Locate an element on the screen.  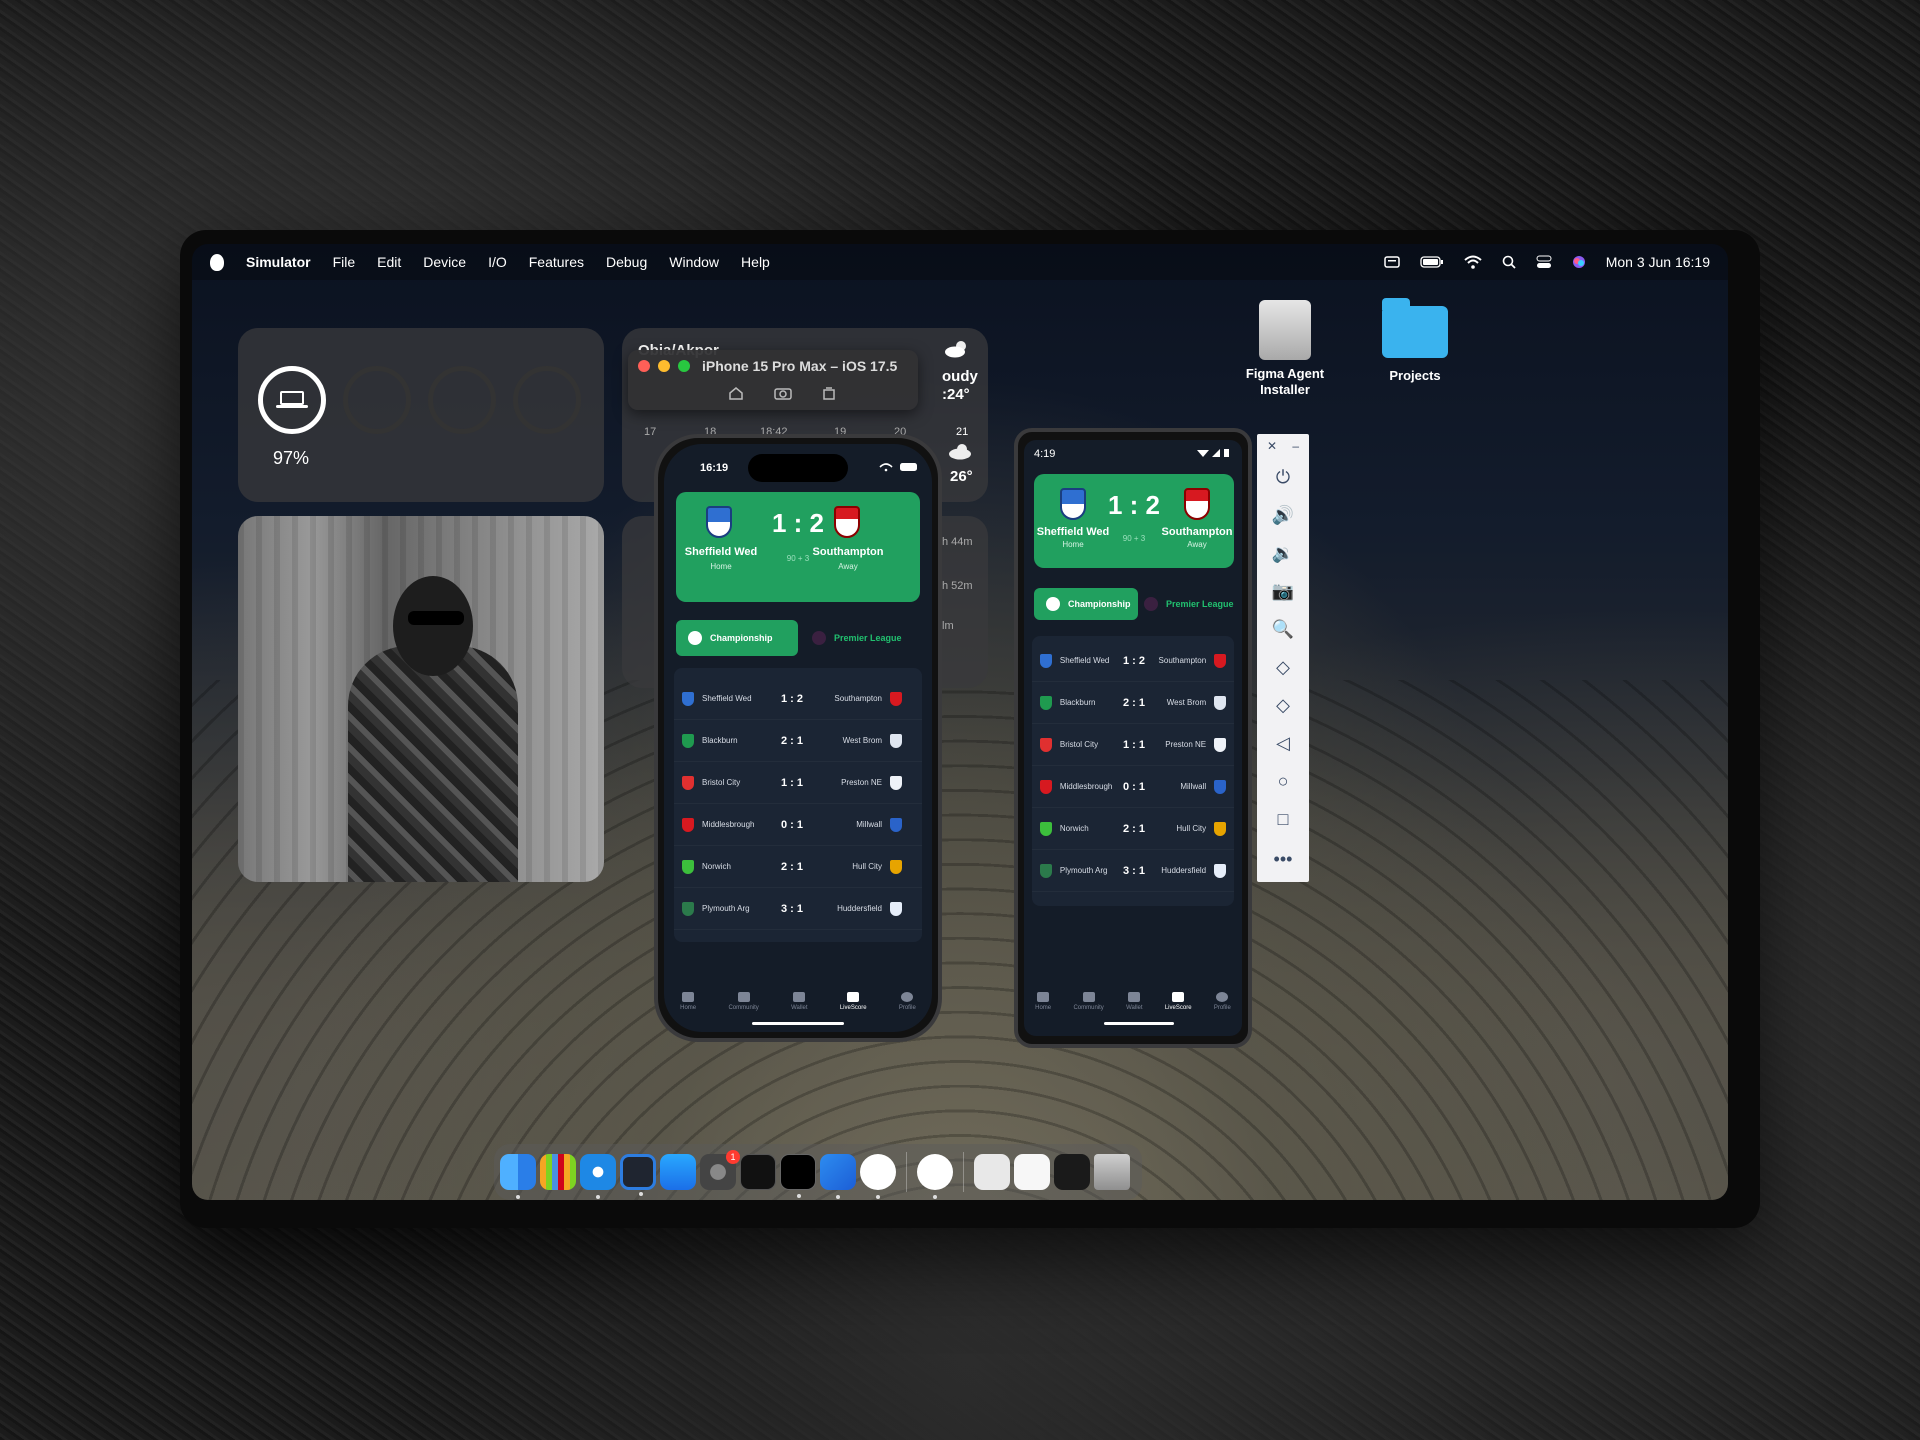
menu-extra-icon is located at coordinates (1391, 262).